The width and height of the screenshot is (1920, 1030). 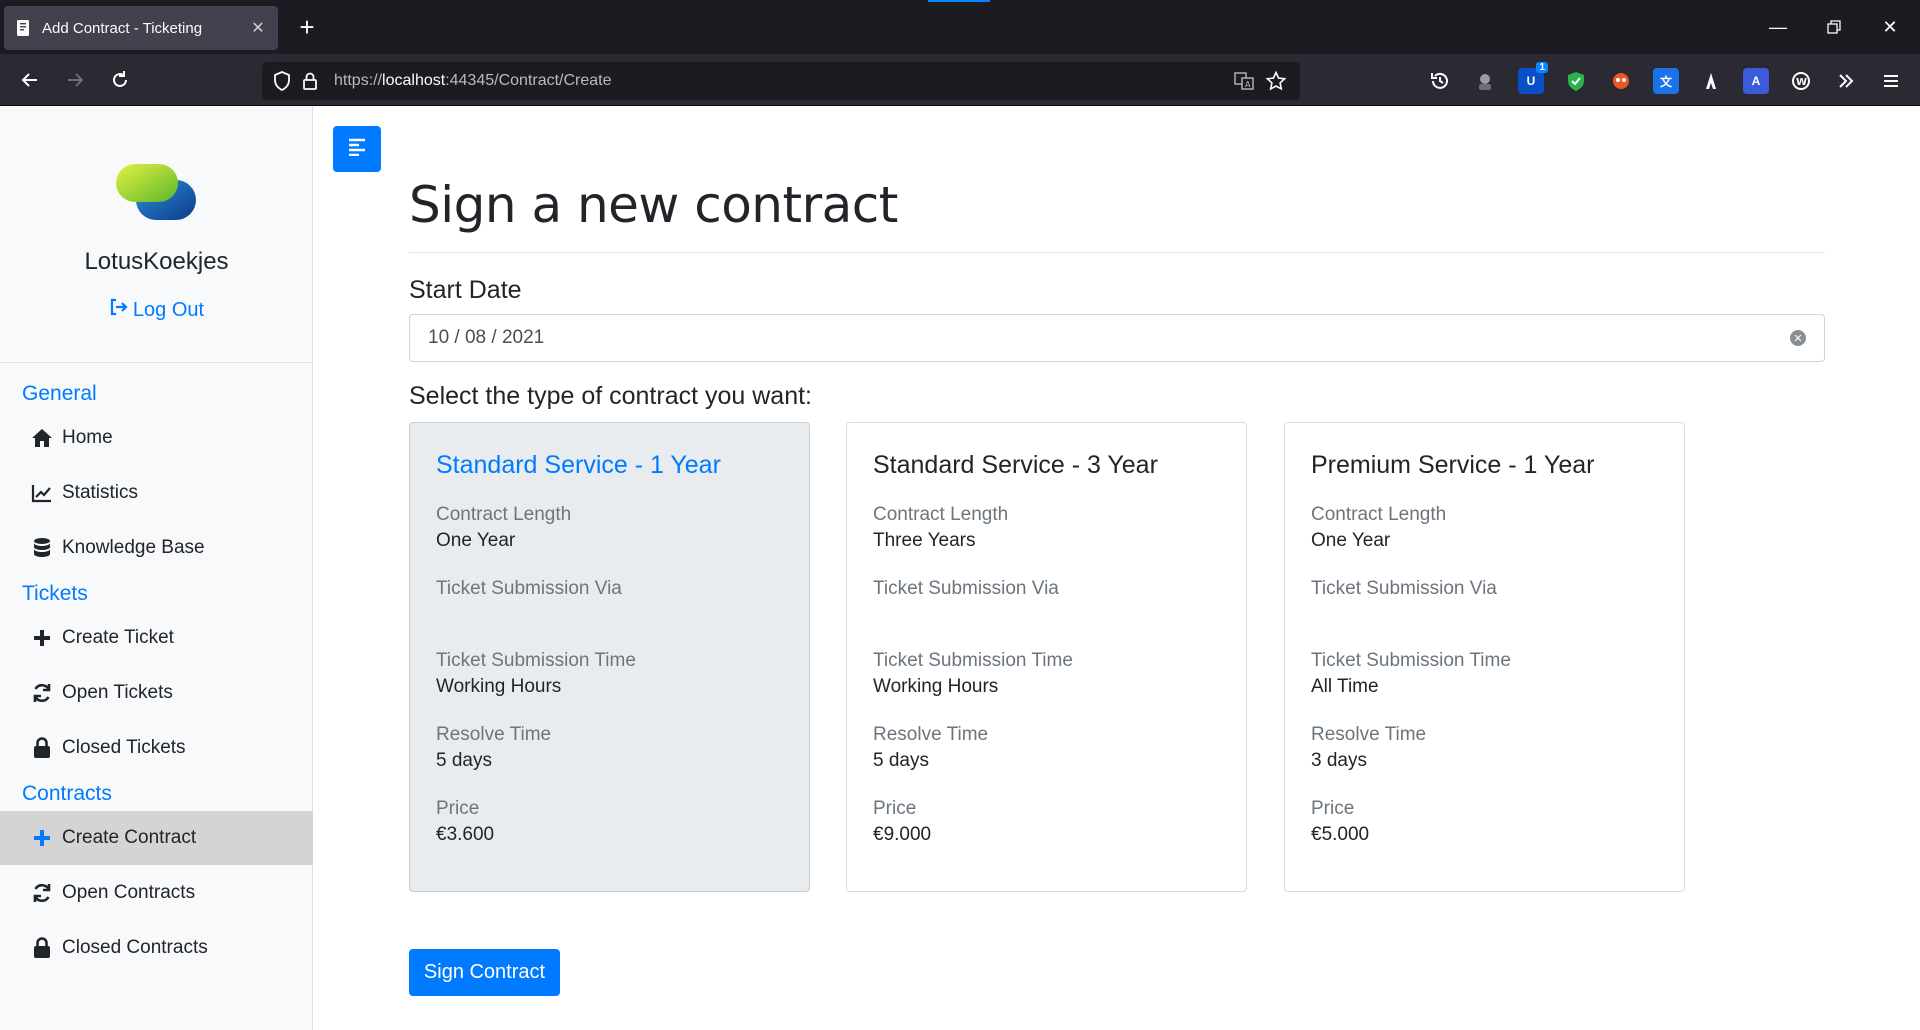 I want to click on tab-loading-indicator, so click(x=959, y=1).